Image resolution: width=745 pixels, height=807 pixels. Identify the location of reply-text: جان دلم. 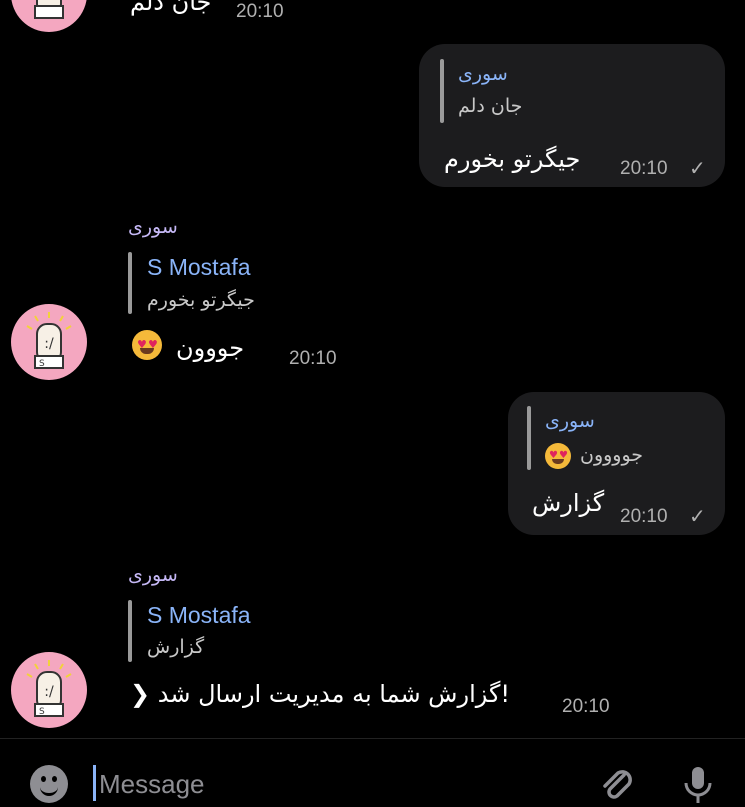
(490, 106).